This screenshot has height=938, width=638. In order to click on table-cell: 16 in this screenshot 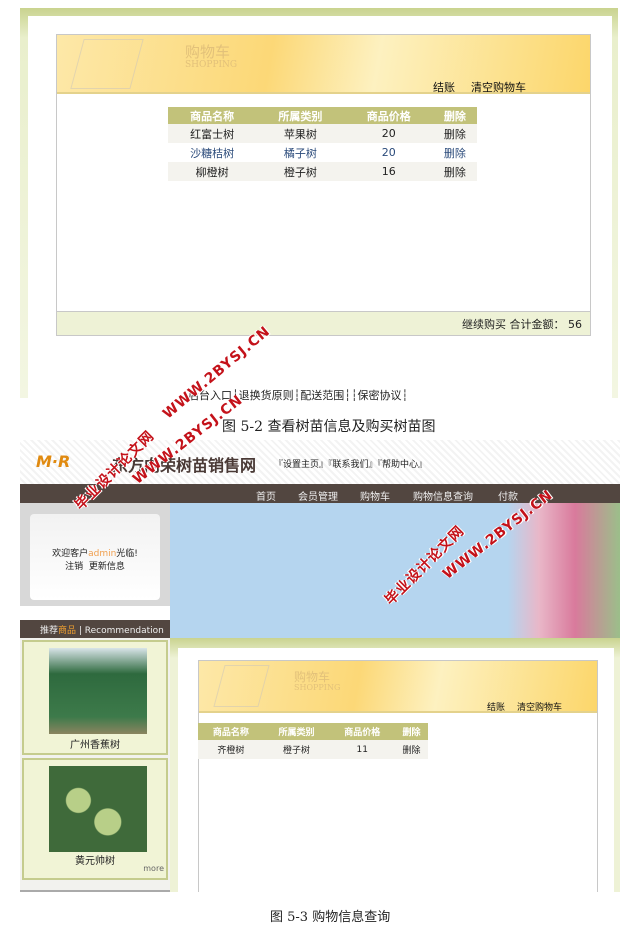, I will do `click(388, 171)`.